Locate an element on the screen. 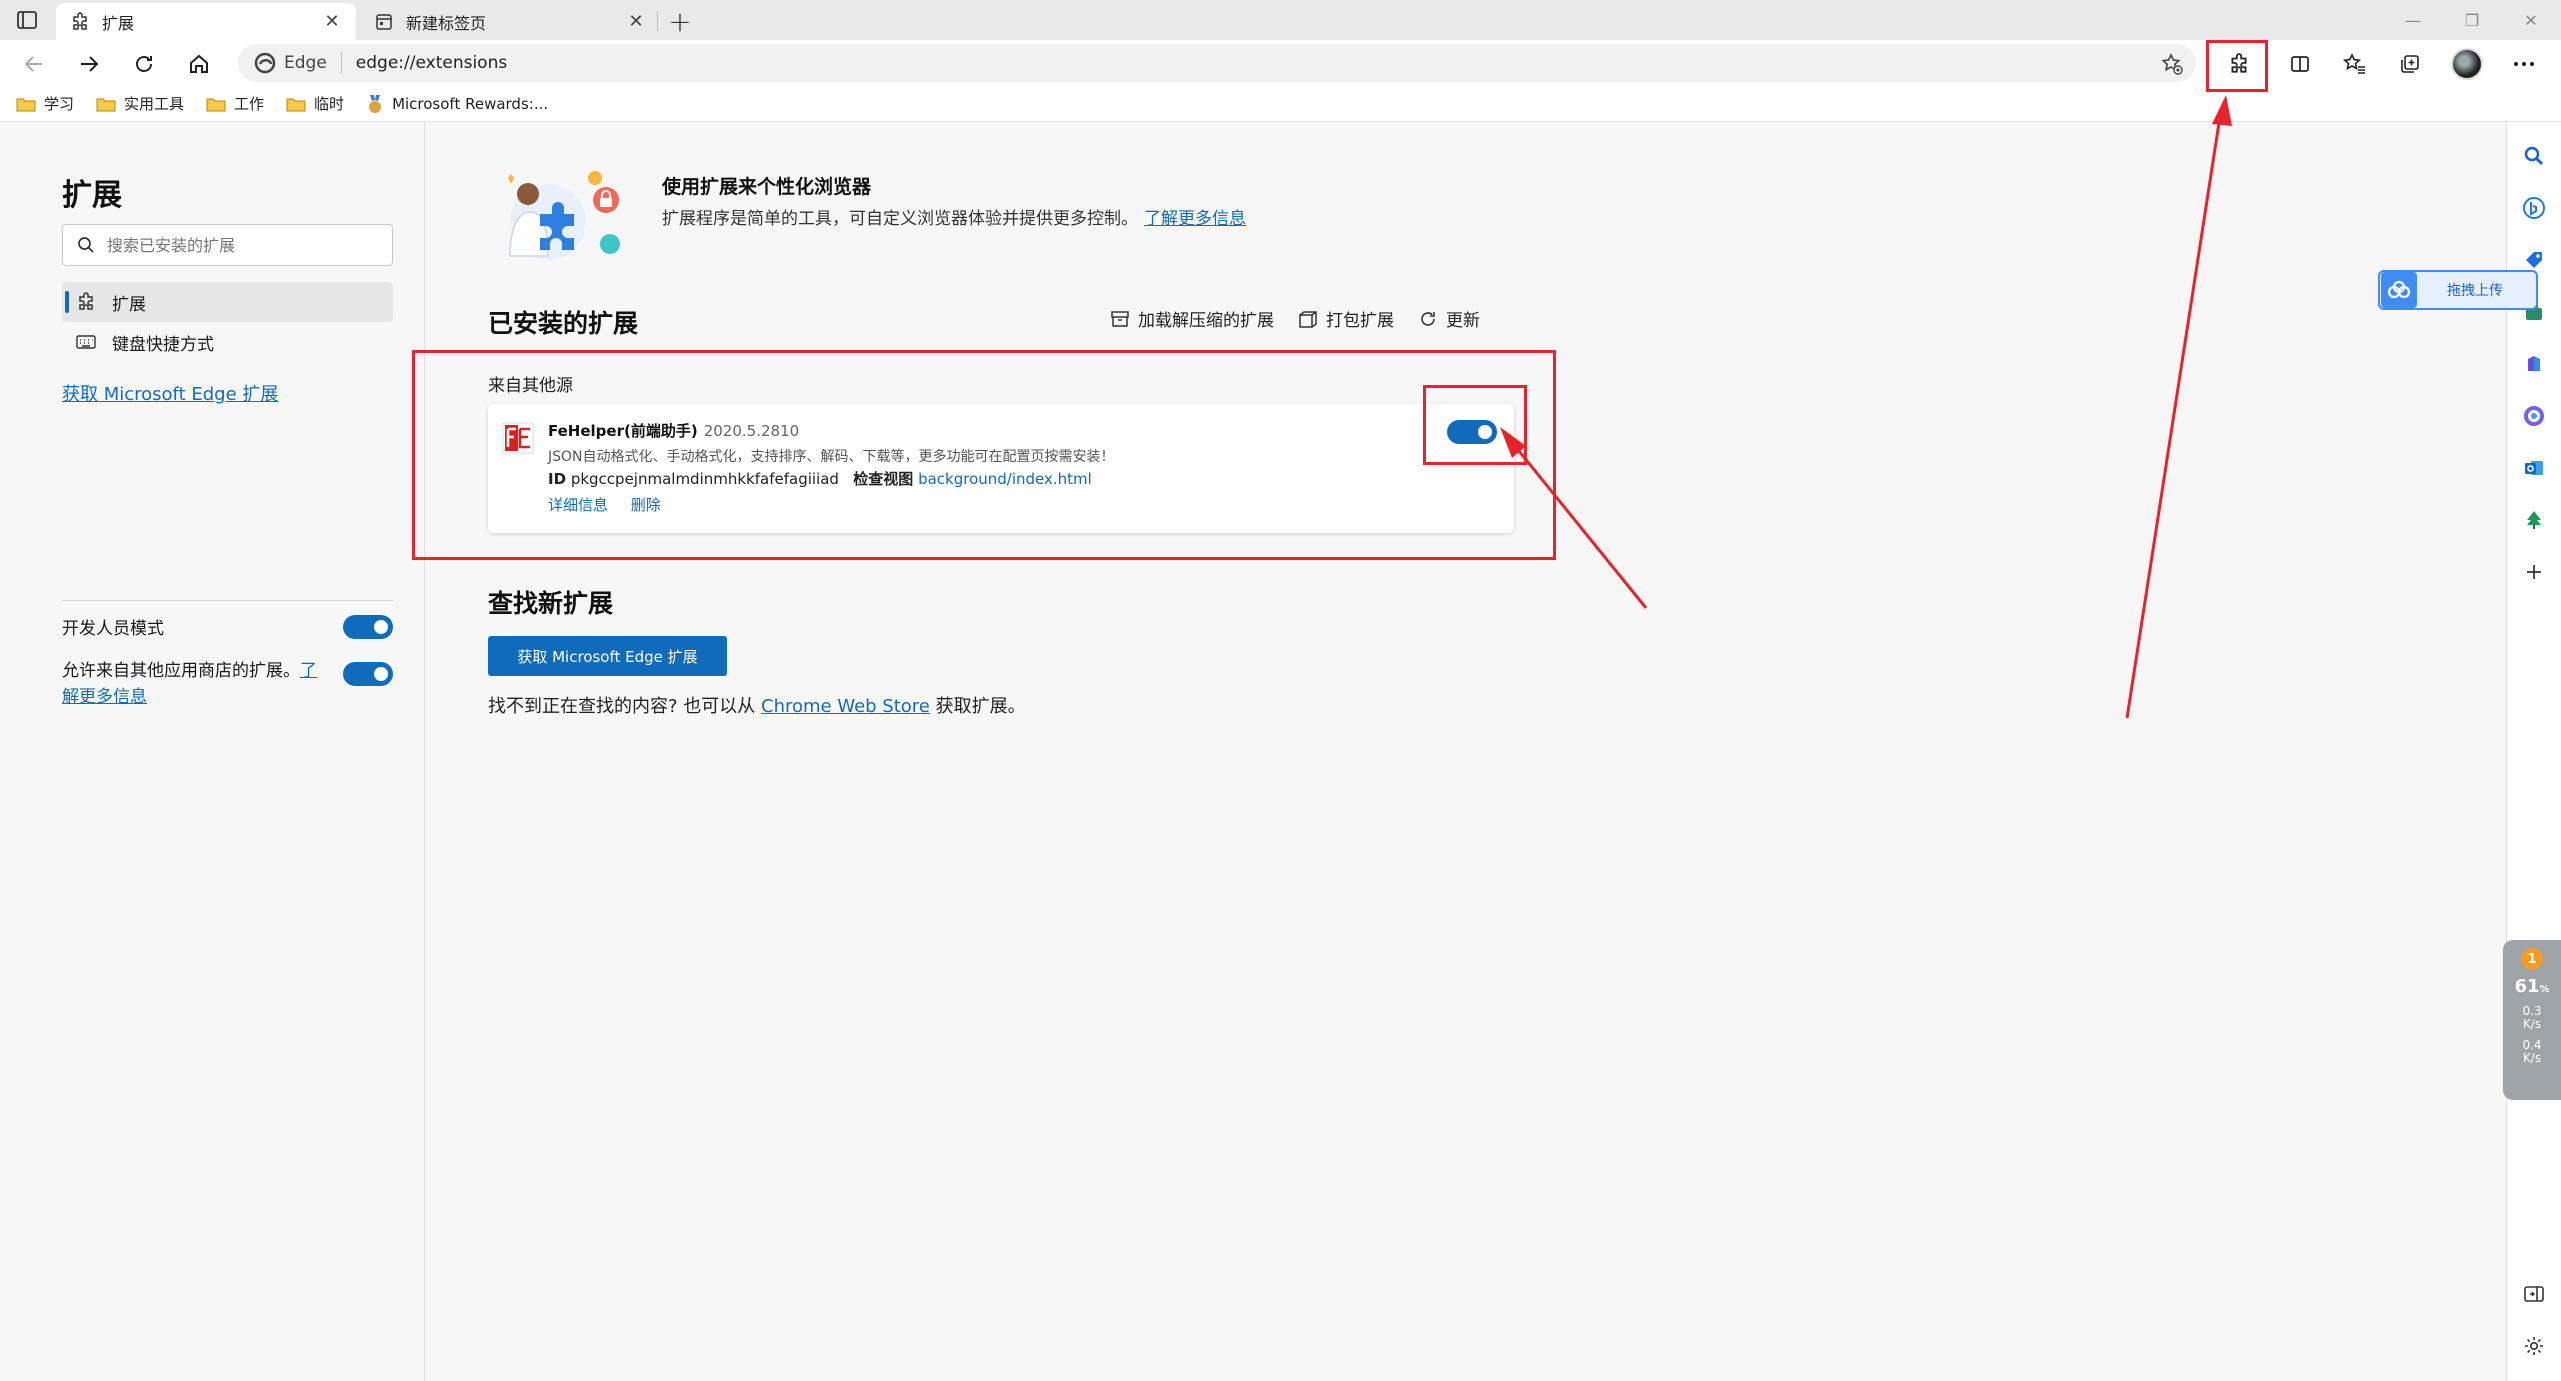  percent-value: 61 is located at coordinates (2527, 986).